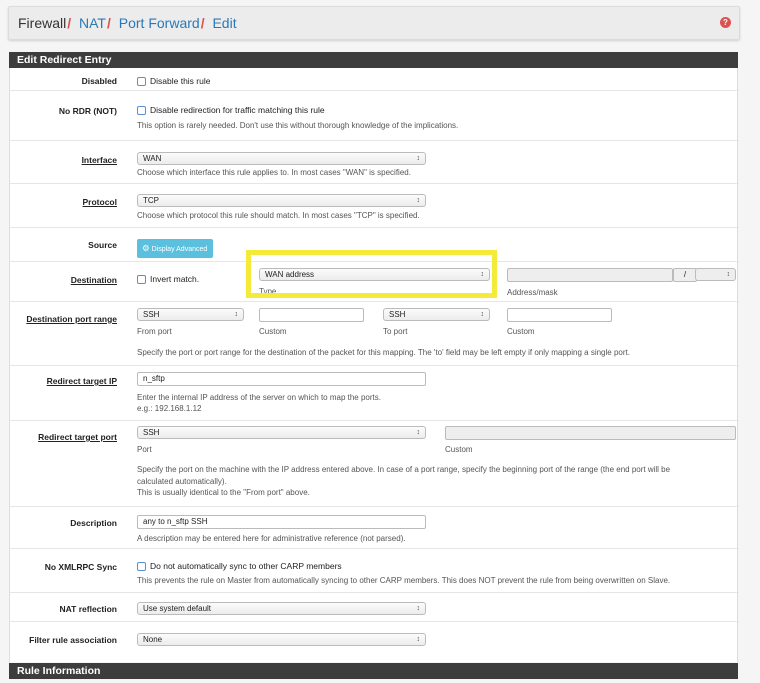 Image resolution: width=760 pixels, height=683 pixels. I want to click on from-port-value: SSH, so click(151, 314).